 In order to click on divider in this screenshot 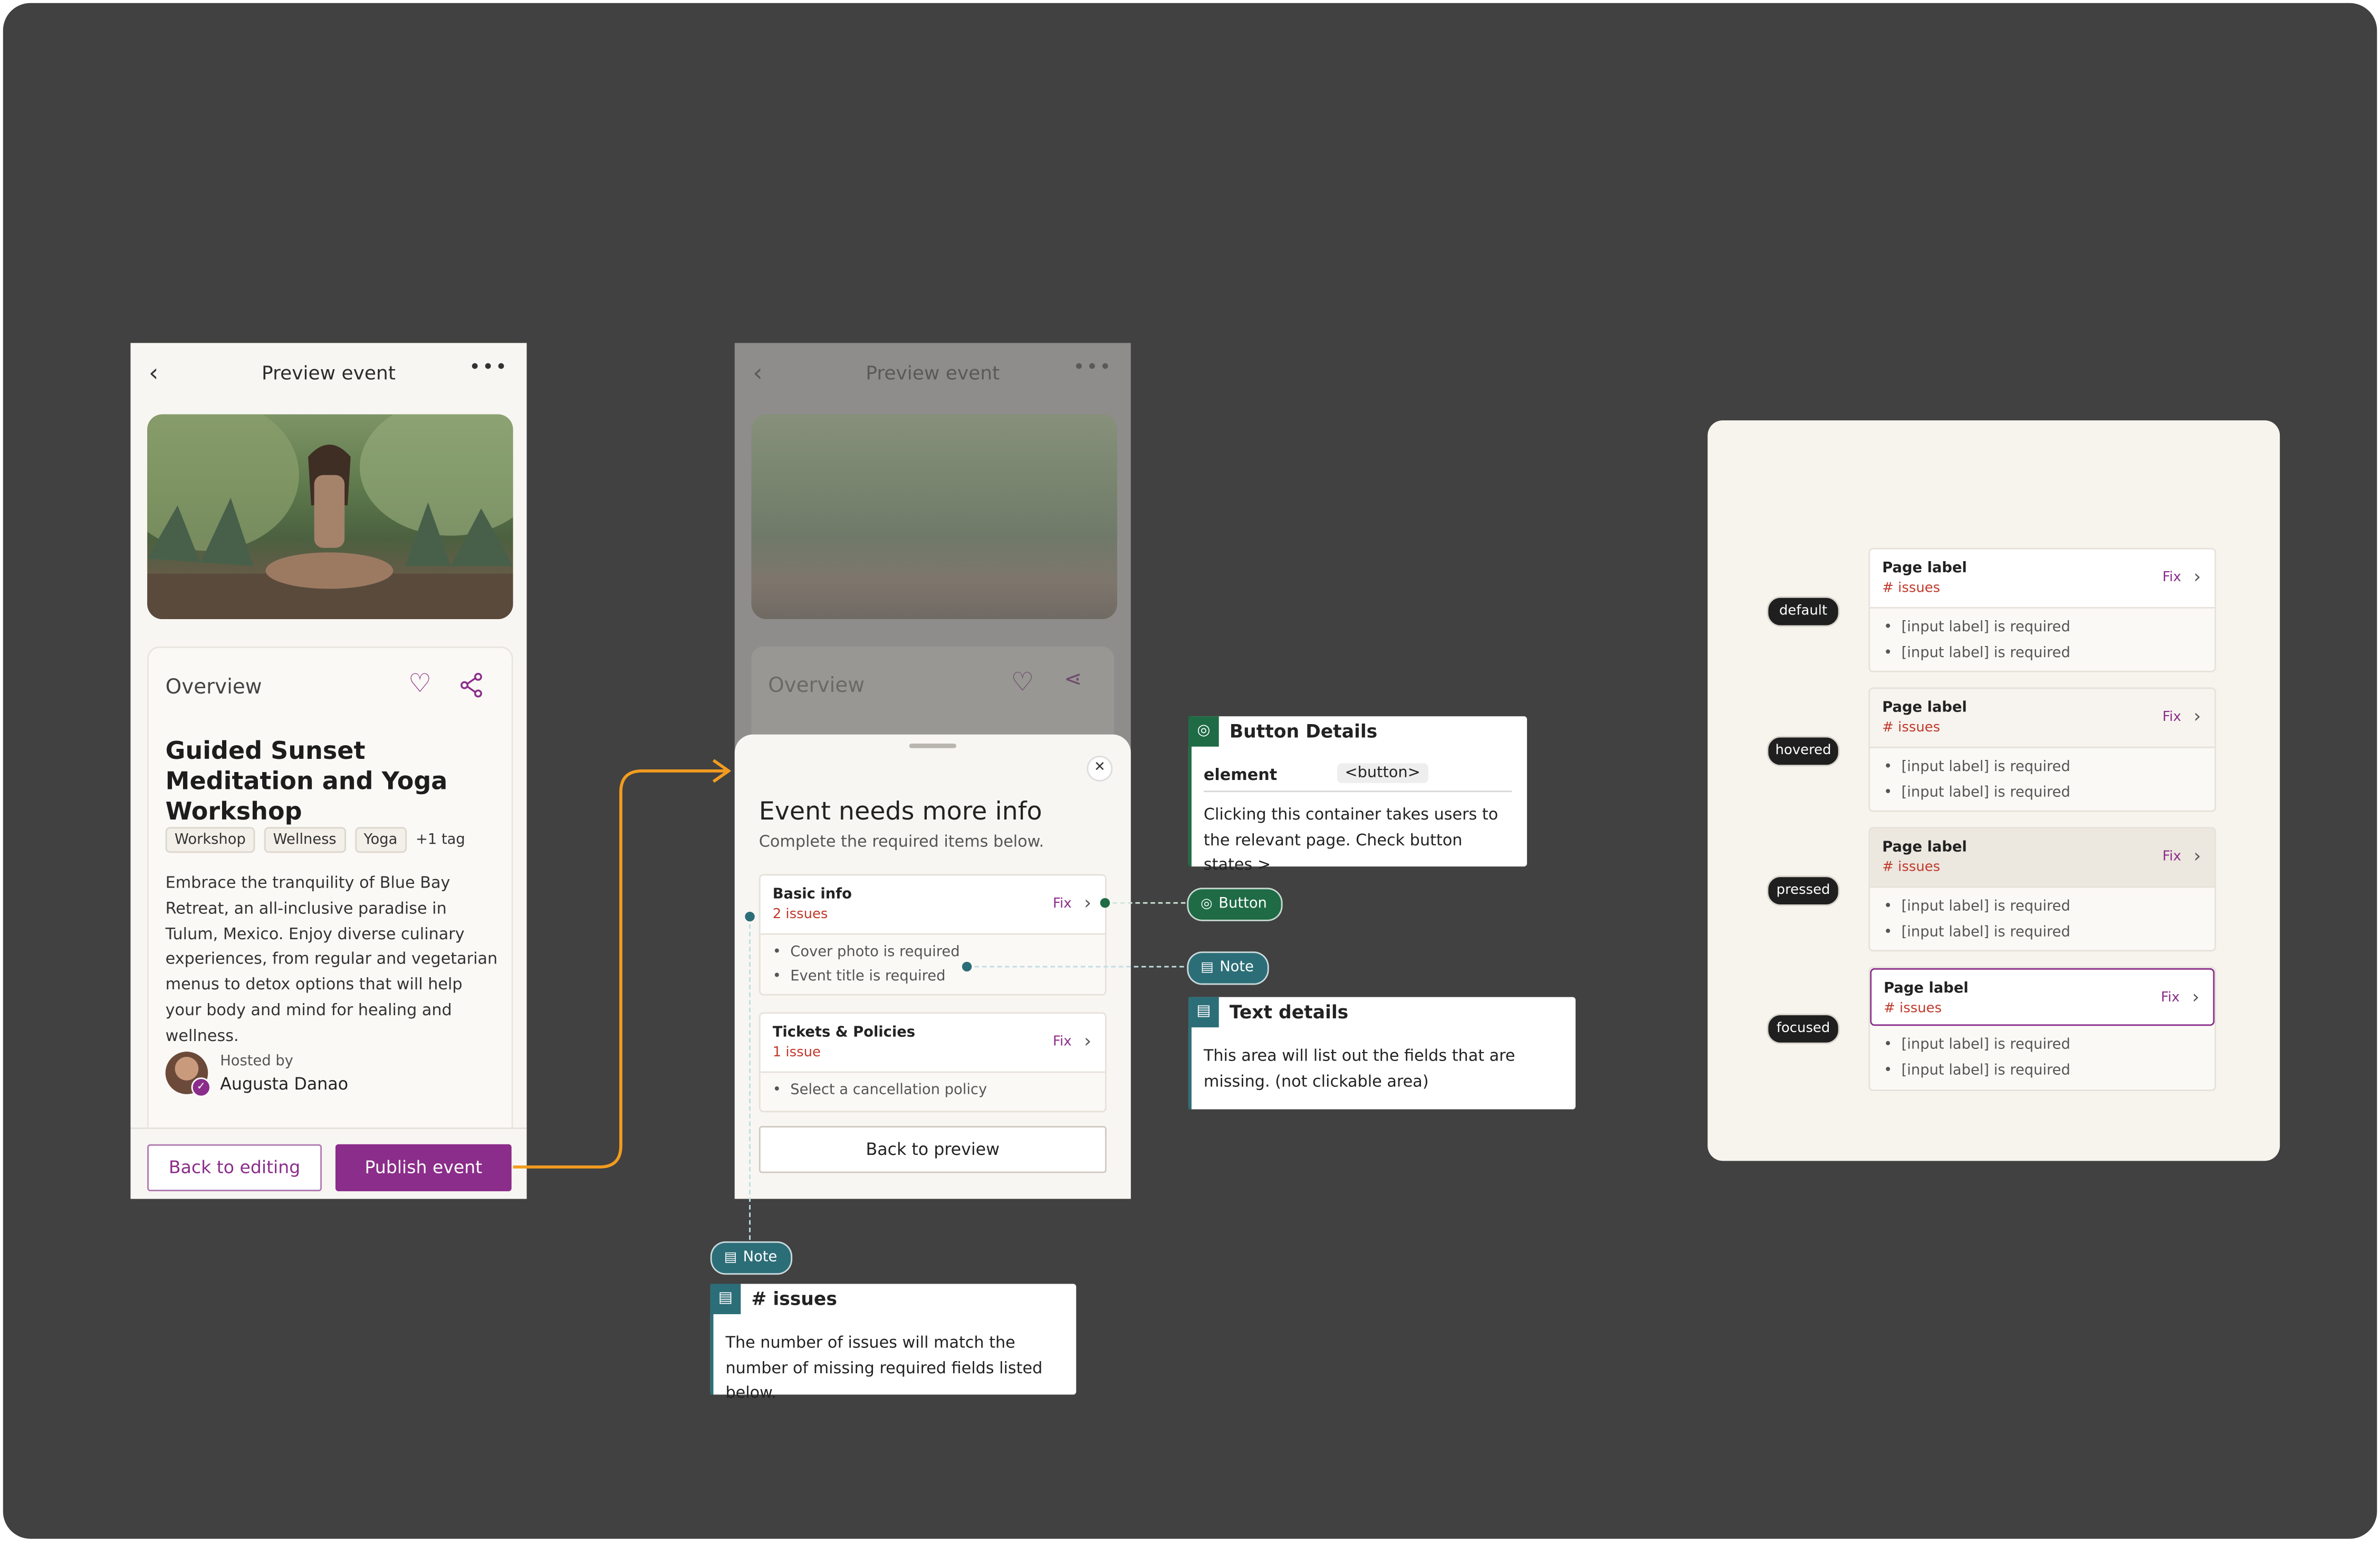, I will do `click(1358, 792)`.